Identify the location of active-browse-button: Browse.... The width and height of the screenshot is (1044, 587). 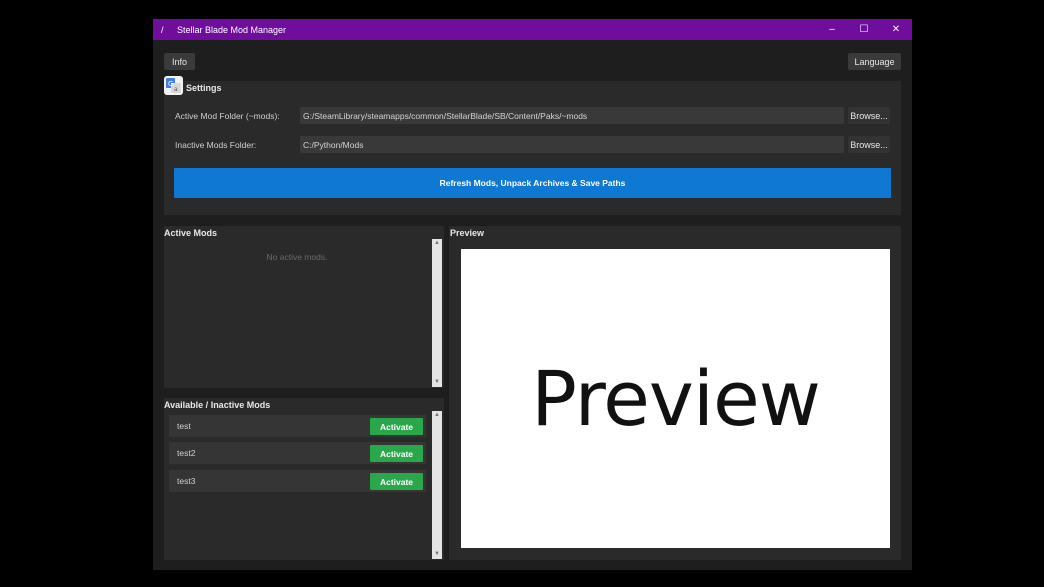
(869, 115).